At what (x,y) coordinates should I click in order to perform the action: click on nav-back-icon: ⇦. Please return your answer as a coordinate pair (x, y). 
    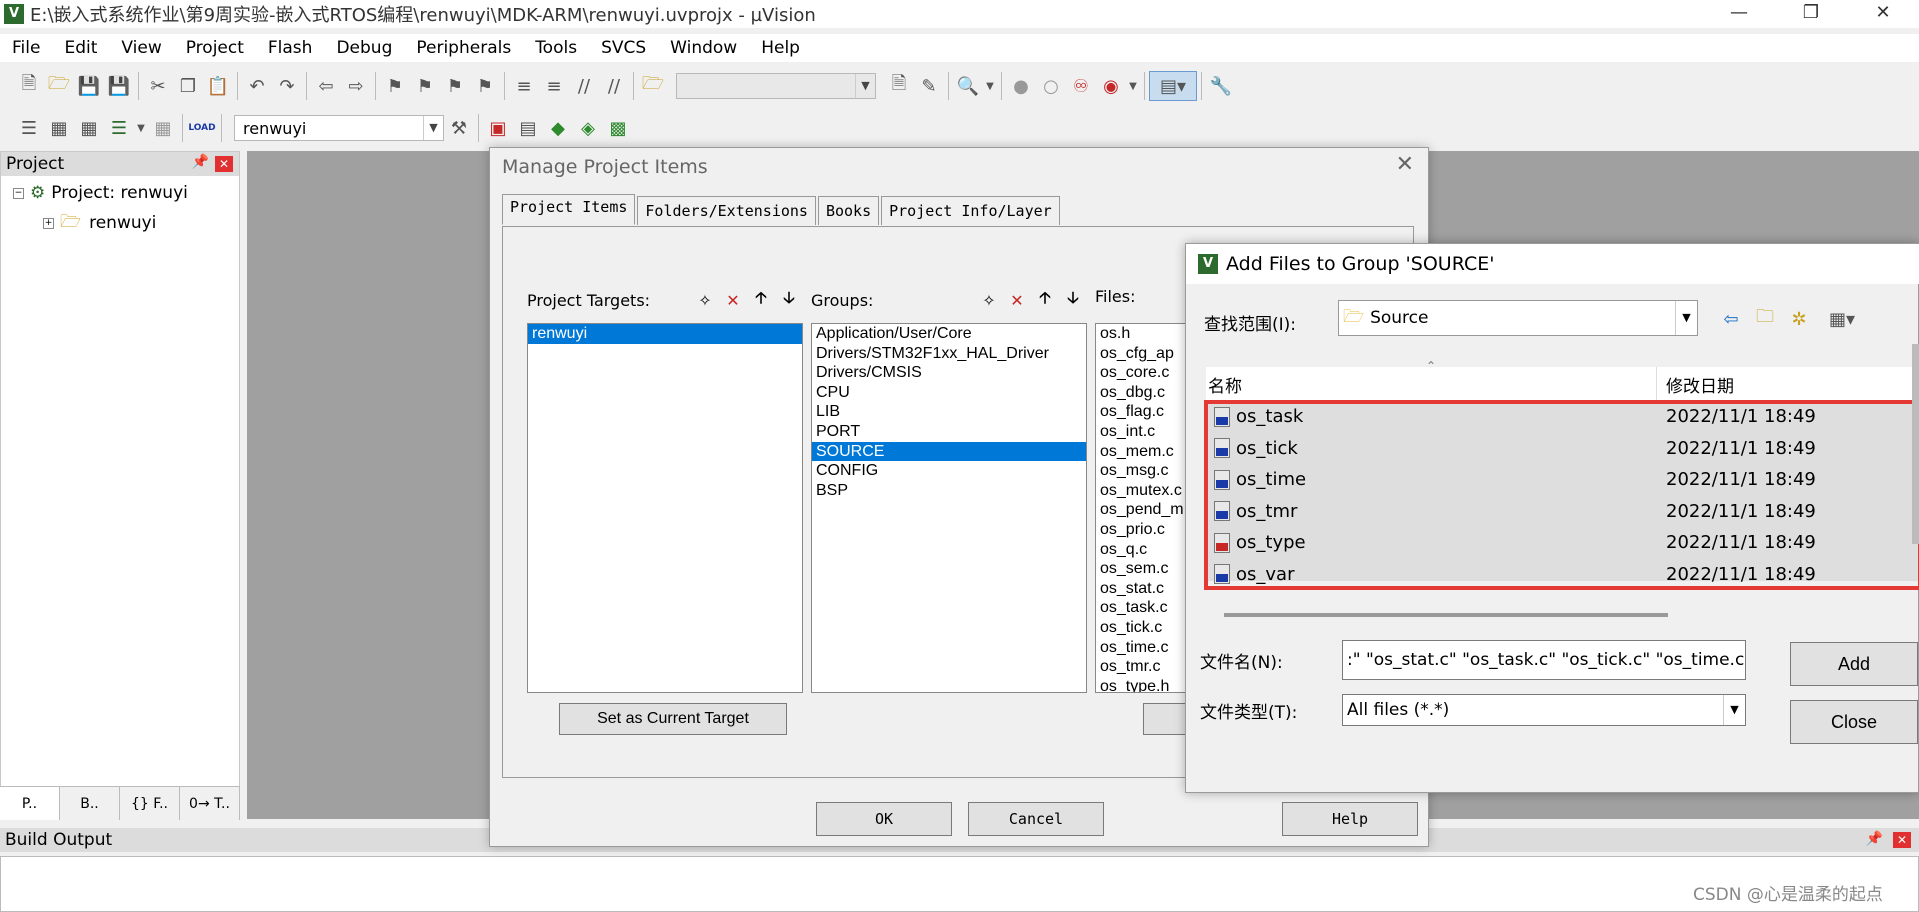
    Looking at the image, I should click on (326, 86).